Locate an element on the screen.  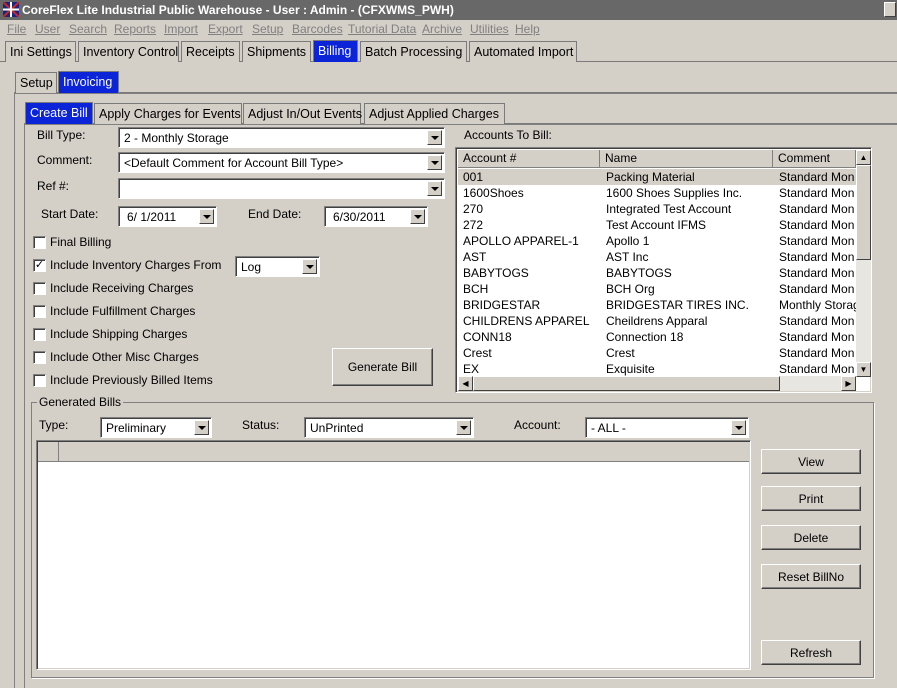
start-date-picker: 6/ 1/2011 is located at coordinates (167, 216).